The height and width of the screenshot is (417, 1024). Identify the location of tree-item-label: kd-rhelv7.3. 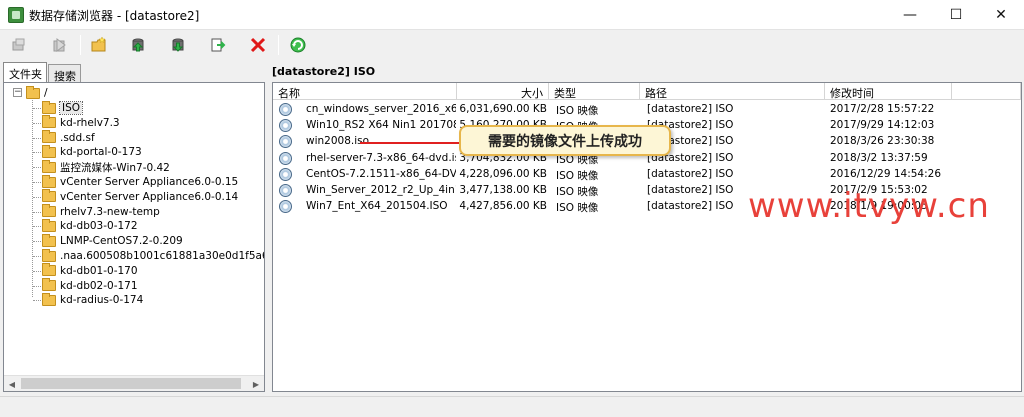
(90, 122).